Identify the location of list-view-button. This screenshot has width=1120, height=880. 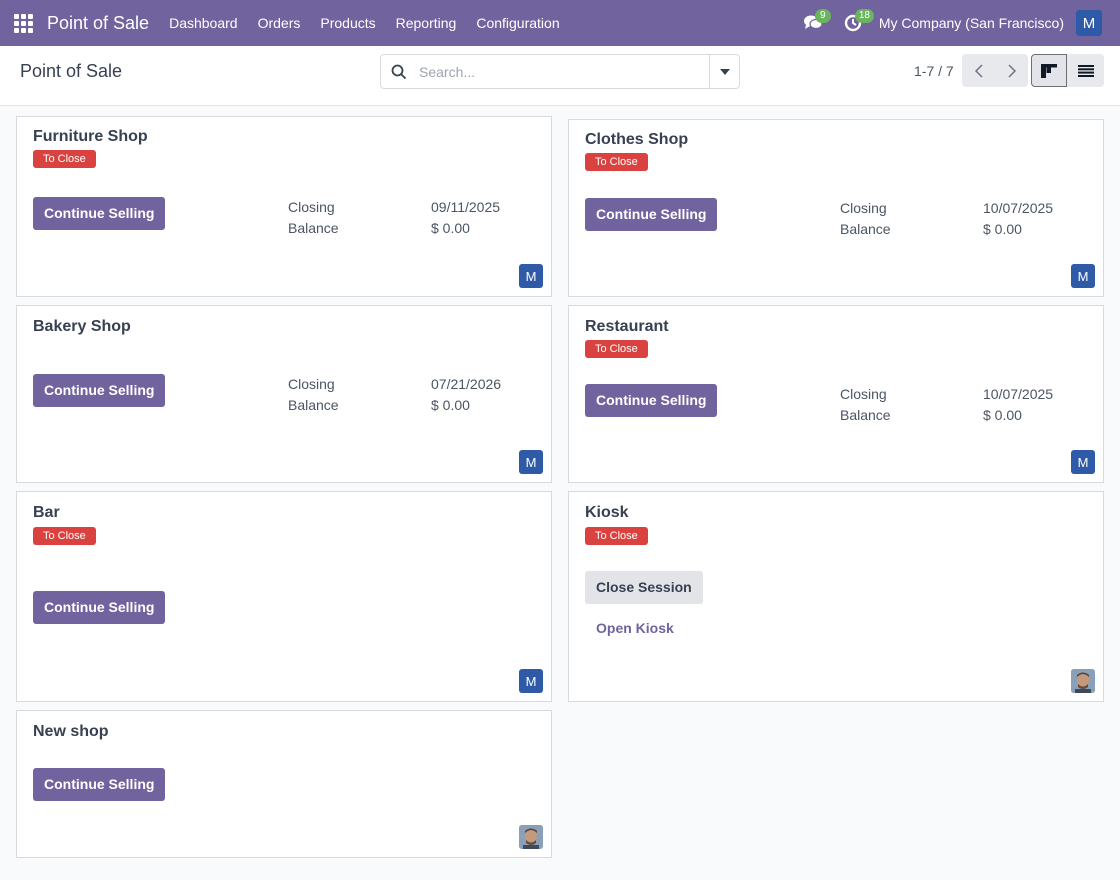
(1085, 70).